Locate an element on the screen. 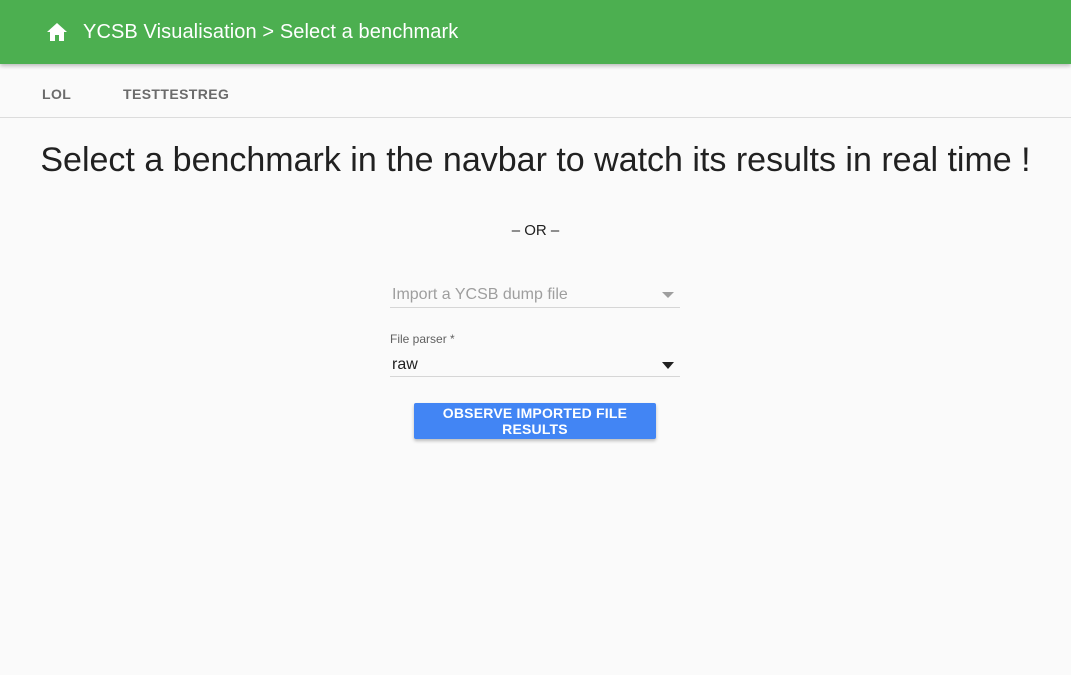 The height and width of the screenshot is (675, 1071). file-parser-select: raw is located at coordinates (535, 364).